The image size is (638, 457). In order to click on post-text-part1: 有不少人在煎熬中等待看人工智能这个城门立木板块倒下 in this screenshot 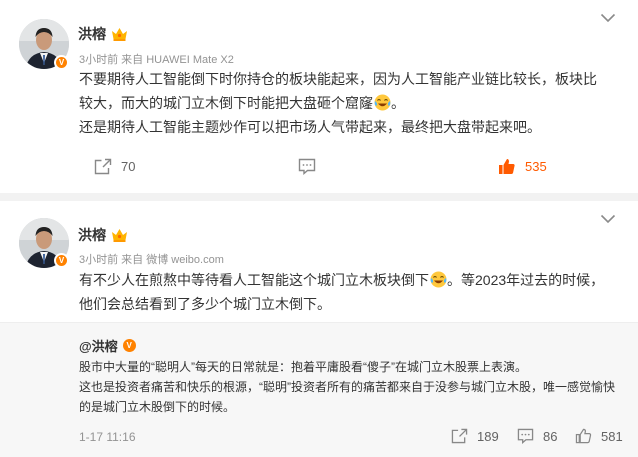, I will do `click(254, 280)`.